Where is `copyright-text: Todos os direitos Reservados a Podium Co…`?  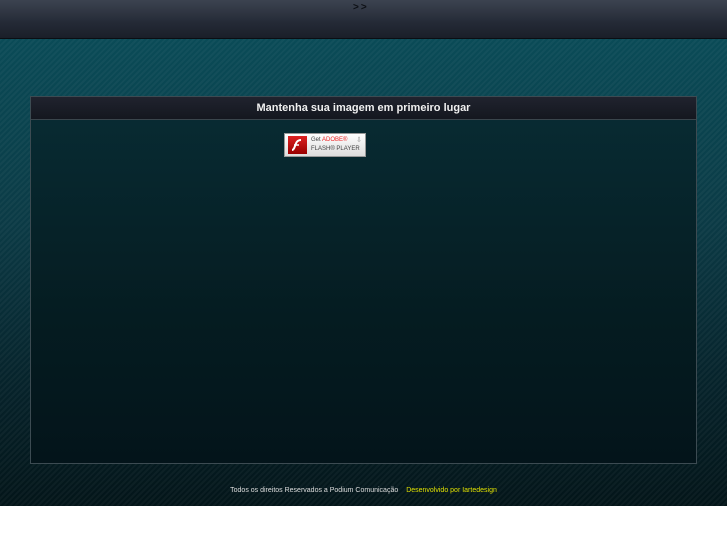
copyright-text: Todos os direitos Reservados a Podium Co… is located at coordinates (314, 490).